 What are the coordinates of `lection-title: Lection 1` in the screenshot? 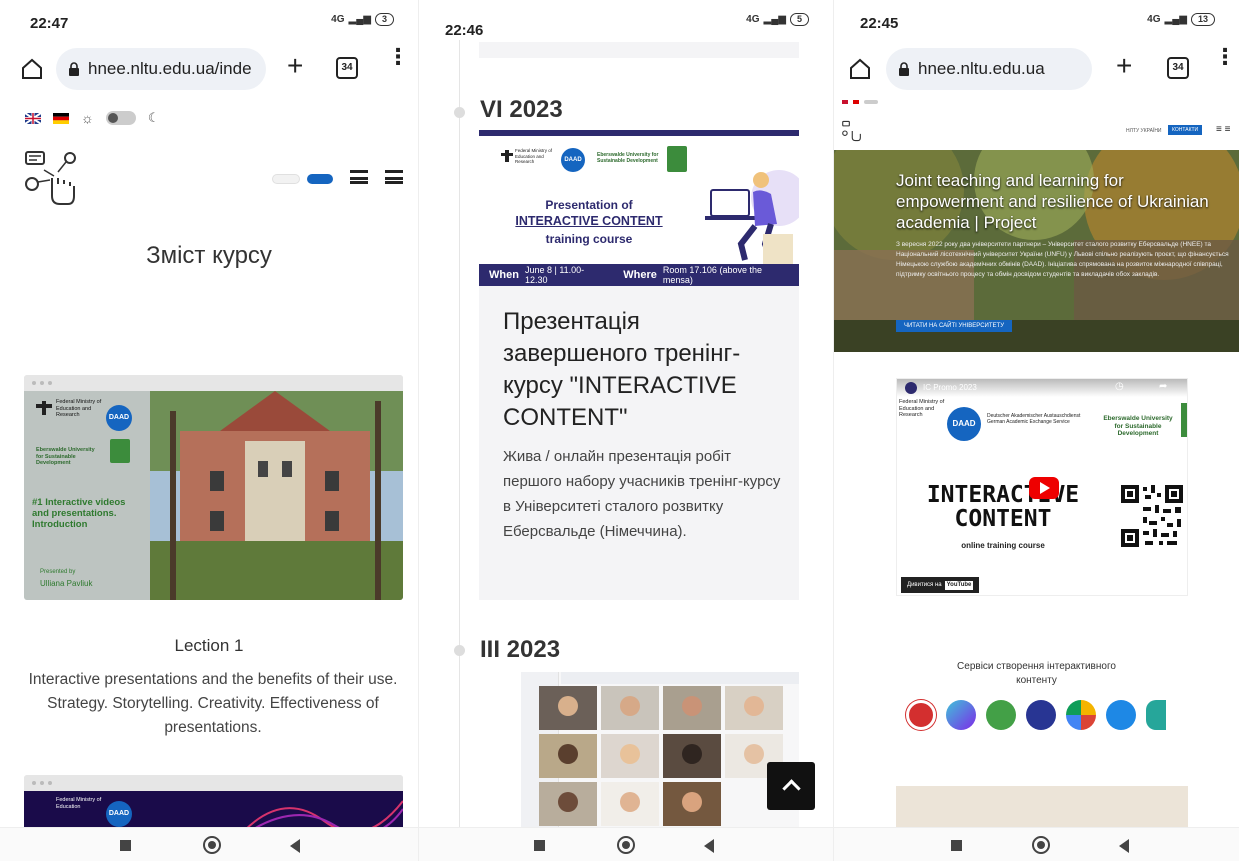 It's located at (209, 646).